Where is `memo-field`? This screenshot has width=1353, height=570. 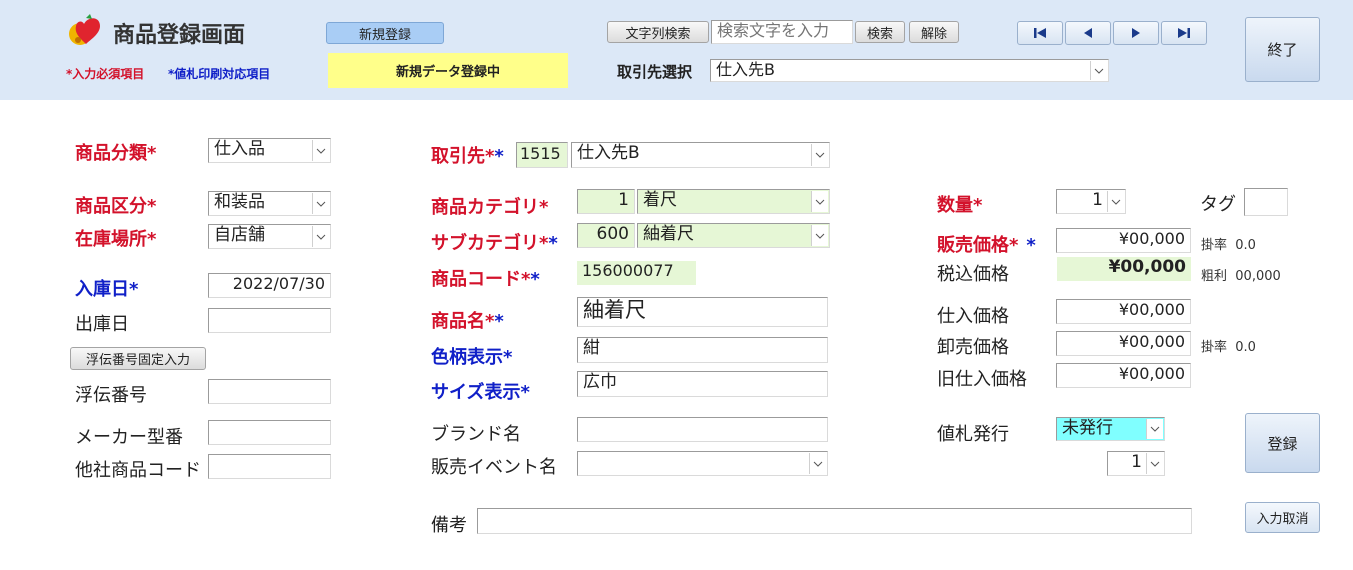 memo-field is located at coordinates (834, 521).